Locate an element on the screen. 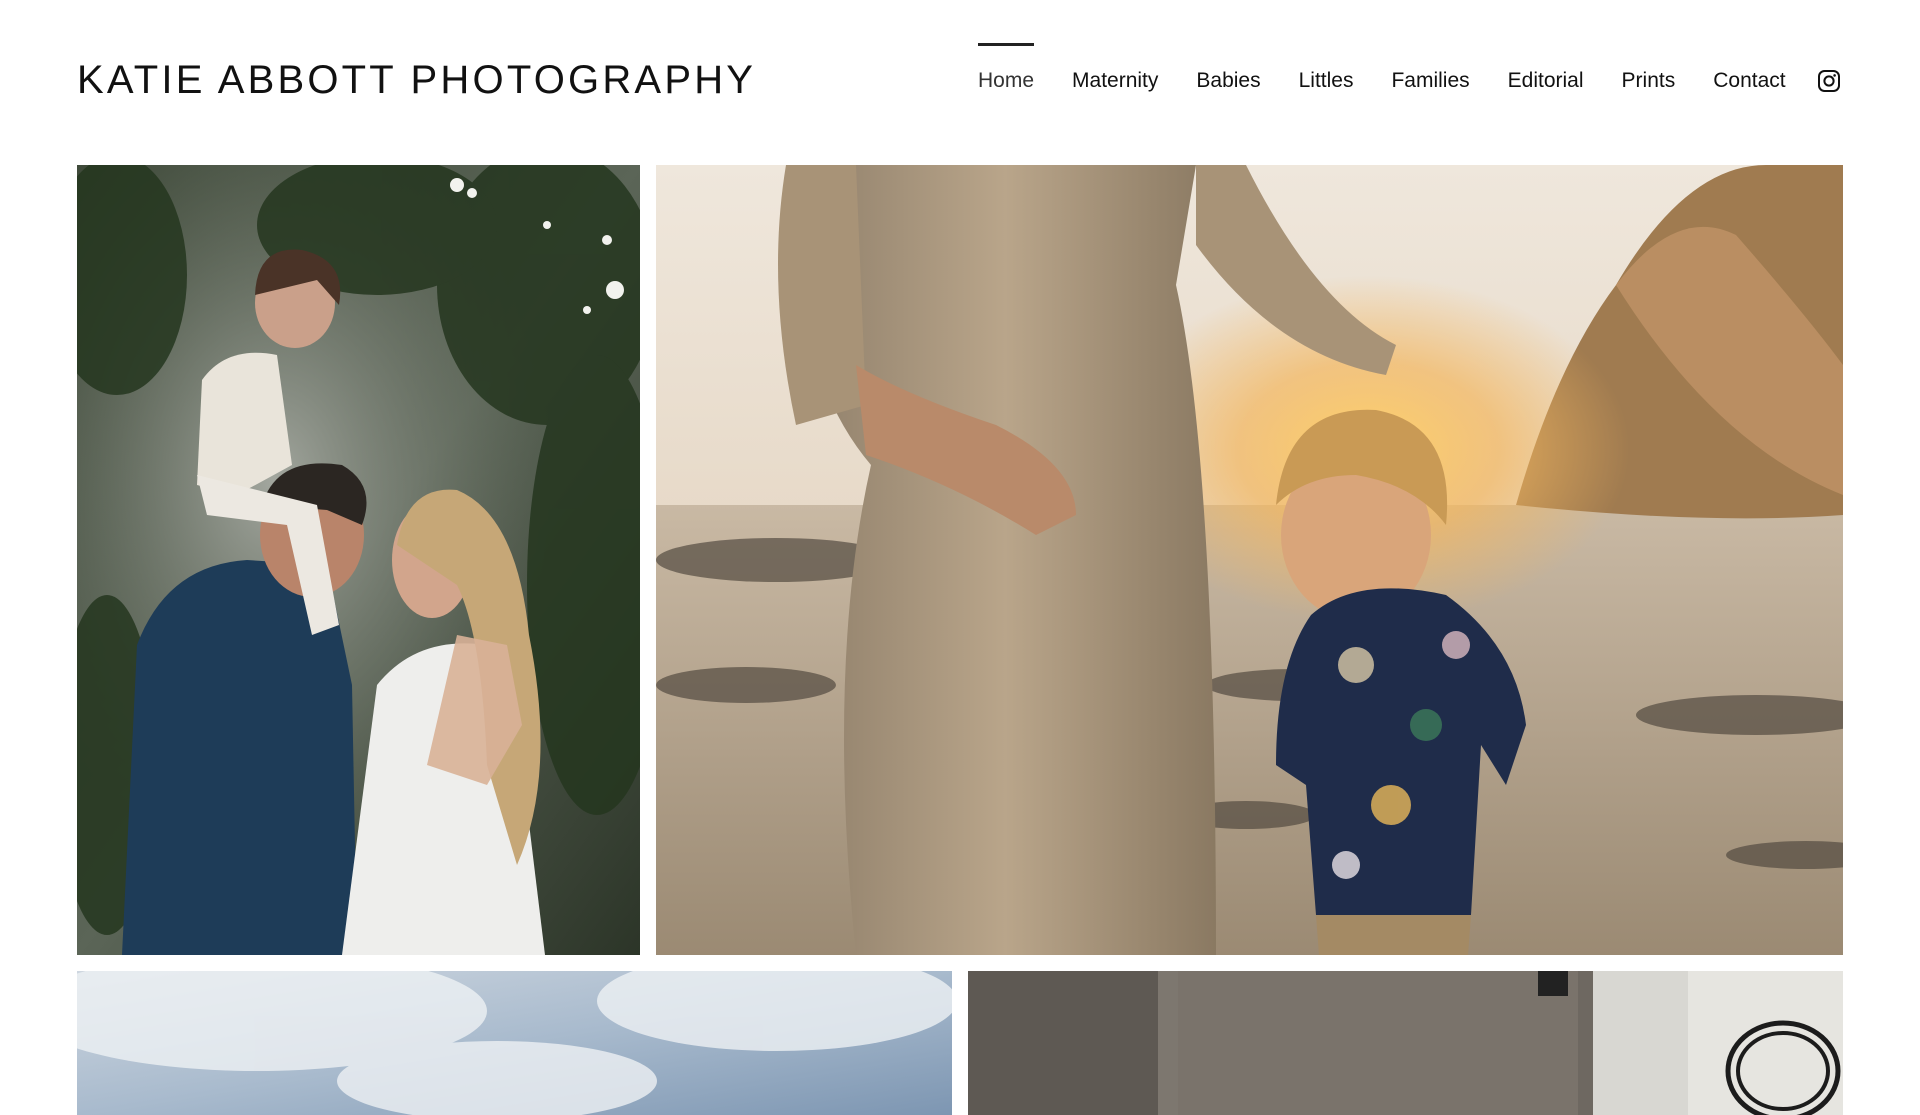 The width and height of the screenshot is (1920, 1115). site-logo: KATIE ABBOTT PHOTOGRAPHY is located at coordinates (416, 80).